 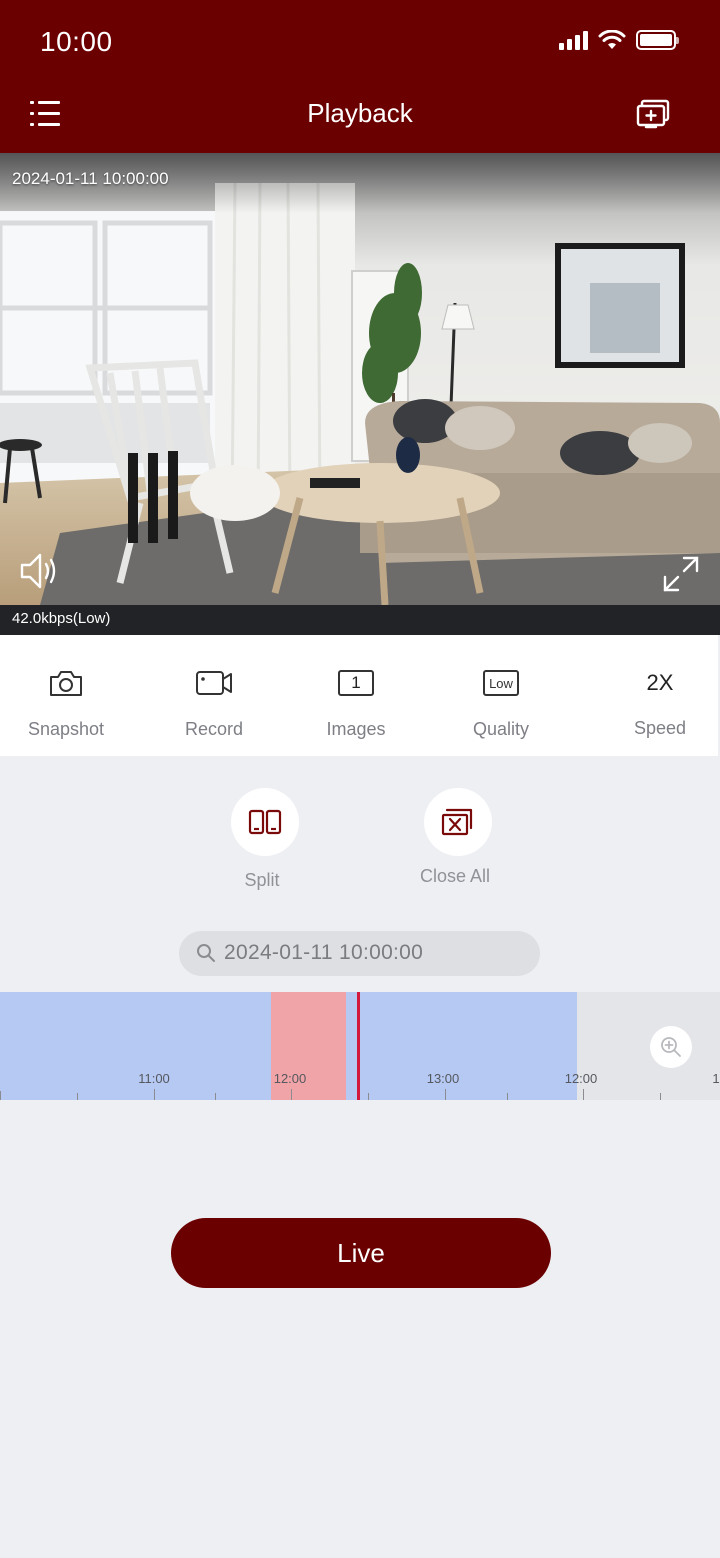 What do you see at coordinates (206, 953) in the screenshot?
I see `search-icon` at bounding box center [206, 953].